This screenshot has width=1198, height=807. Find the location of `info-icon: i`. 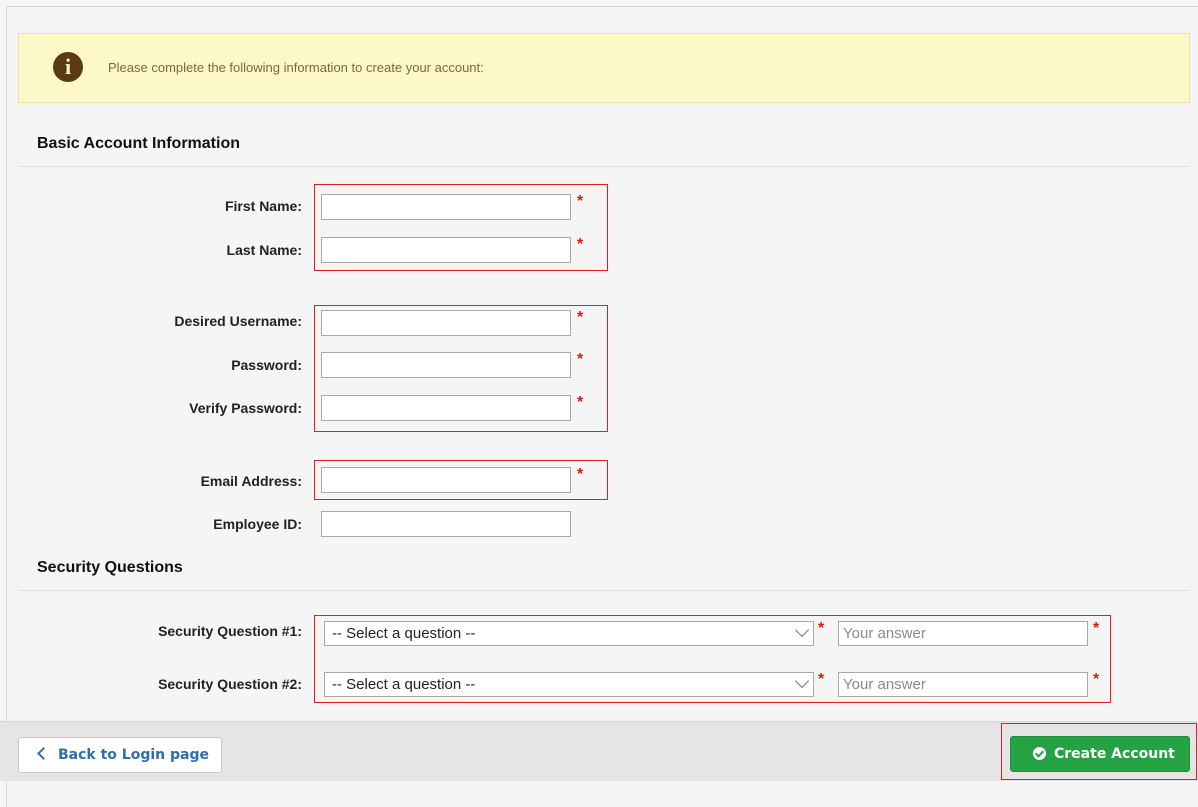

info-icon: i is located at coordinates (68, 67).